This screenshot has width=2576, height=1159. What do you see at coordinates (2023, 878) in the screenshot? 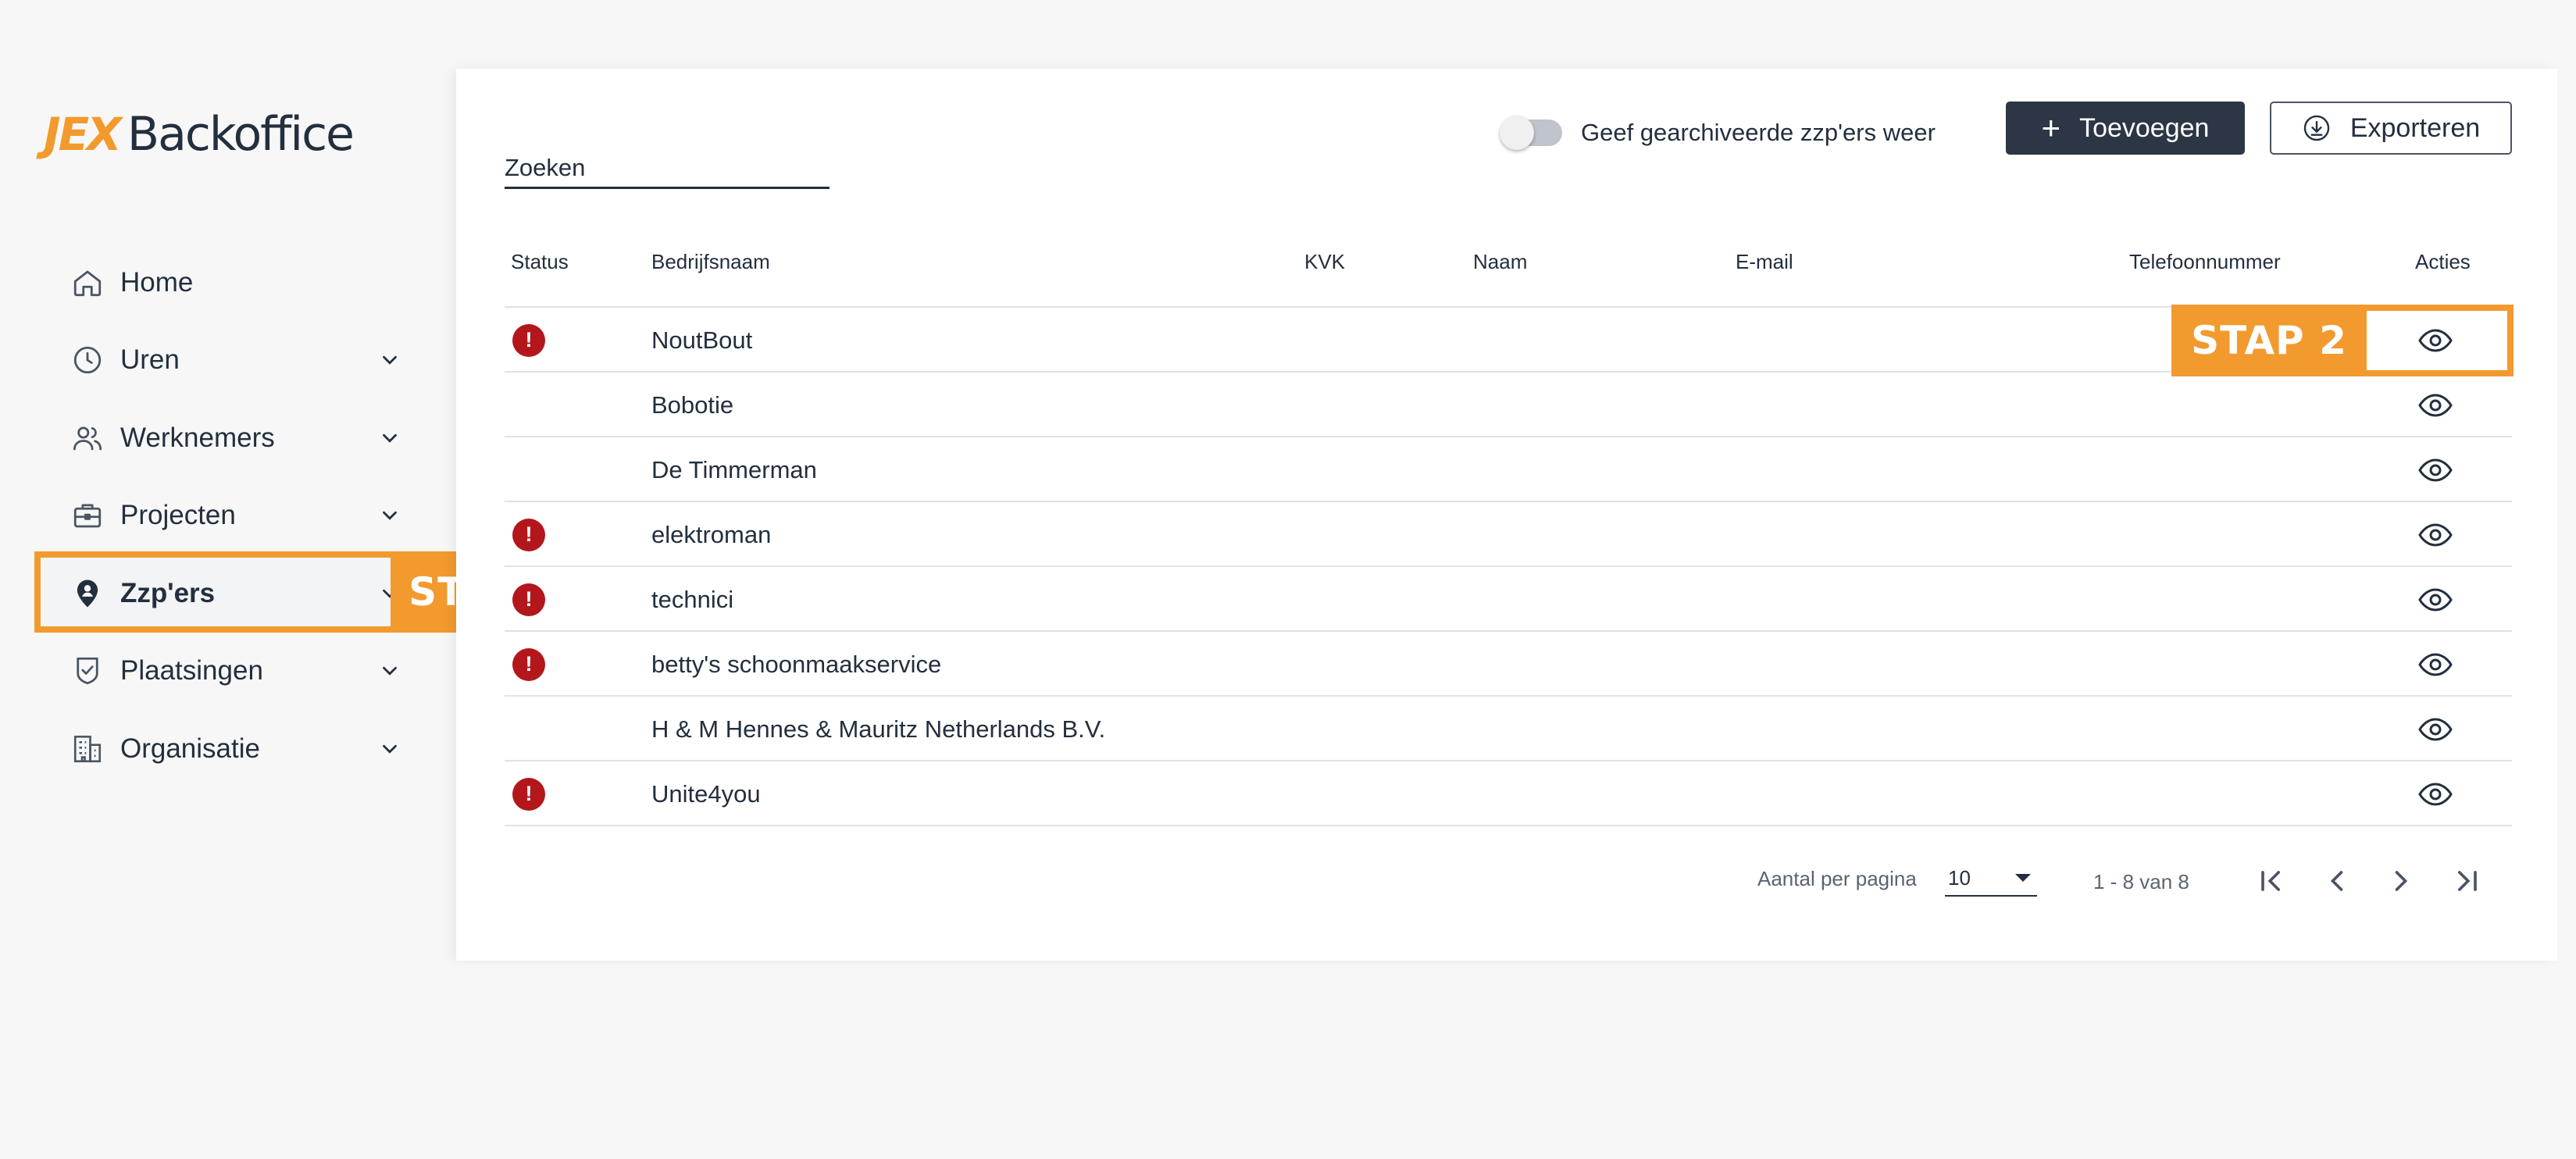
I see `caret-down-icon` at bounding box center [2023, 878].